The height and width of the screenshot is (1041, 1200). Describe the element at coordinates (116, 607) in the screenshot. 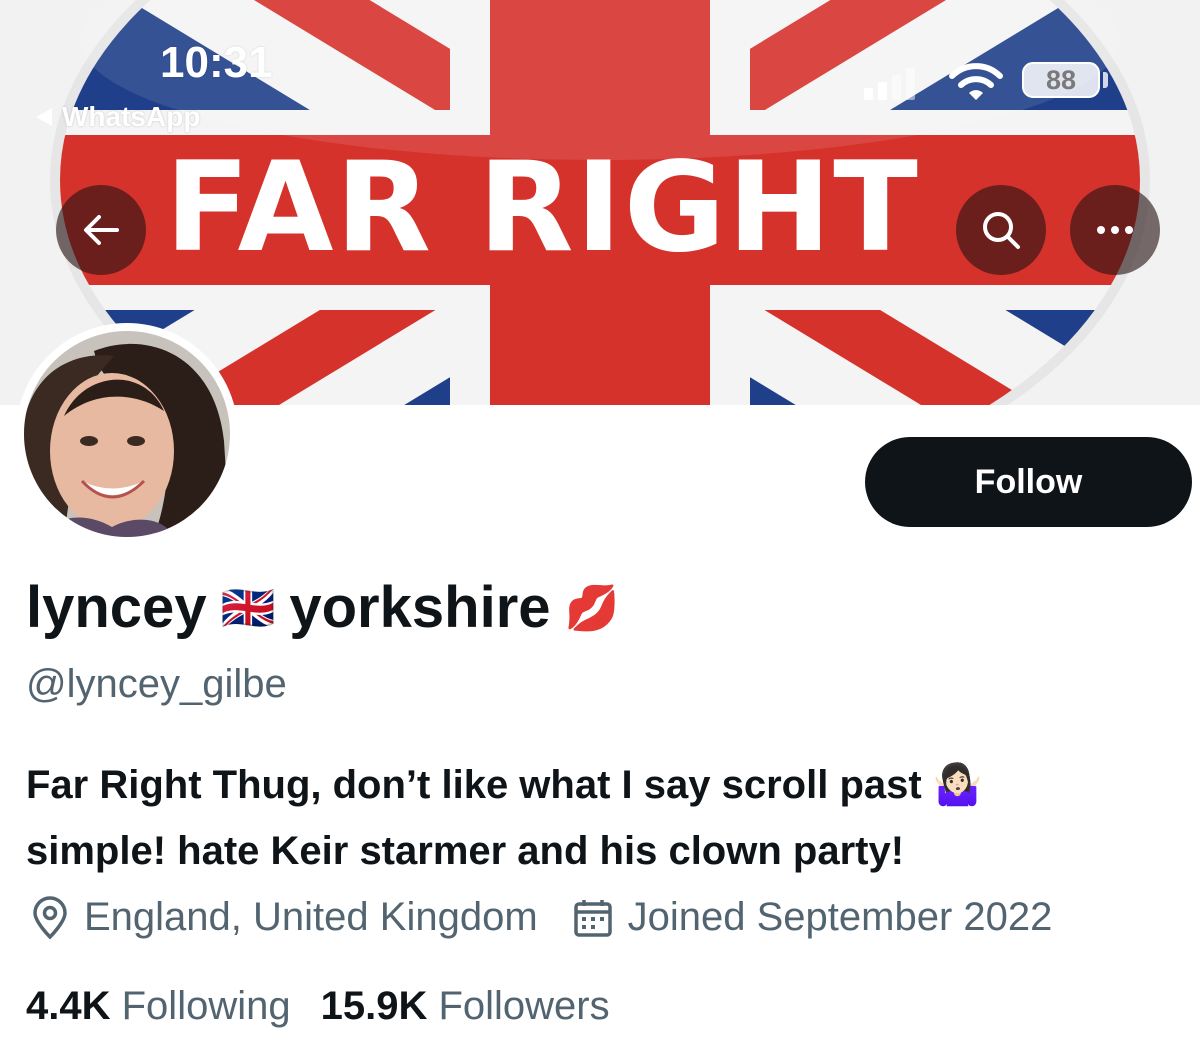

I see `display-name-first: lyncey` at that location.